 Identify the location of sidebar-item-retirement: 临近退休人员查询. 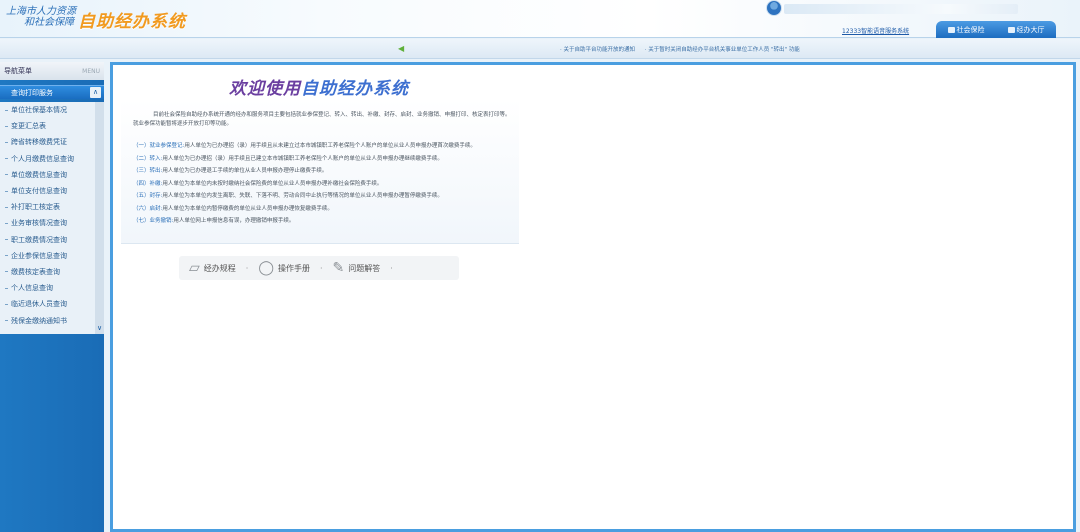
(52, 304).